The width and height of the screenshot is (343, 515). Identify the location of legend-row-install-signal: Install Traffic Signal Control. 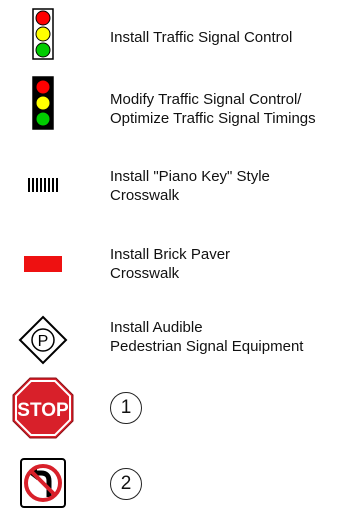
(171, 34).